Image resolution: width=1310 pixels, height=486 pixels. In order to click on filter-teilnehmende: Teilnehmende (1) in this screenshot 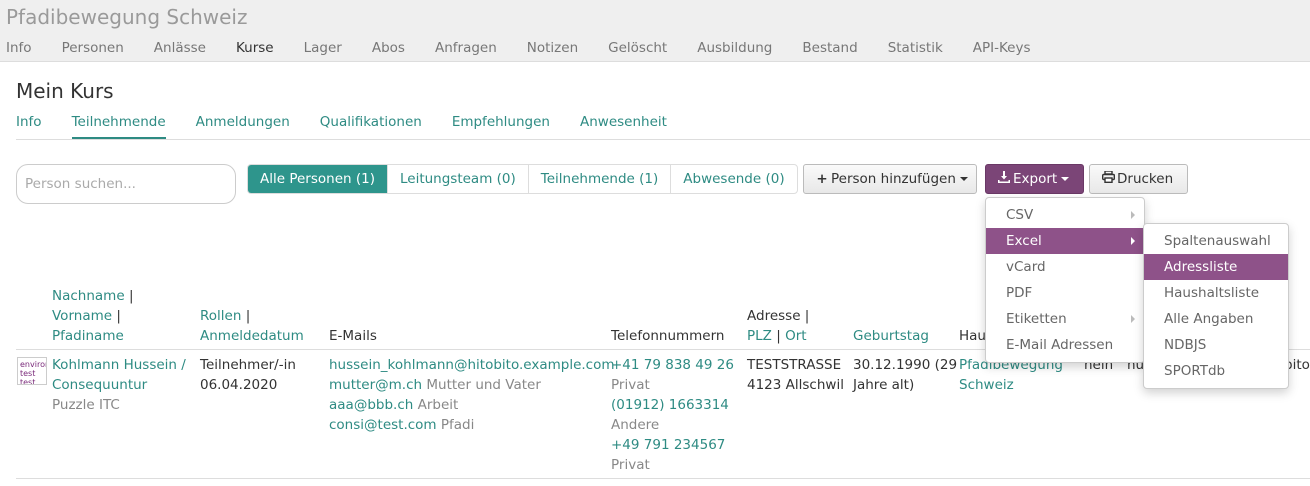, I will do `click(598, 179)`.